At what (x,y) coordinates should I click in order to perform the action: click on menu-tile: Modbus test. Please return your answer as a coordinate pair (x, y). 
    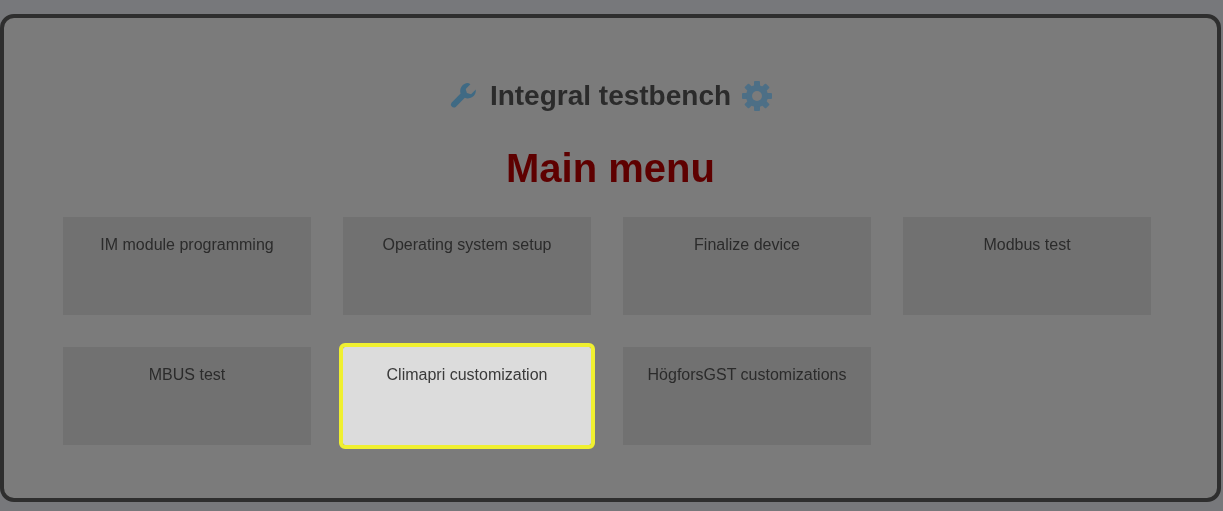
    Looking at the image, I should click on (1027, 266).